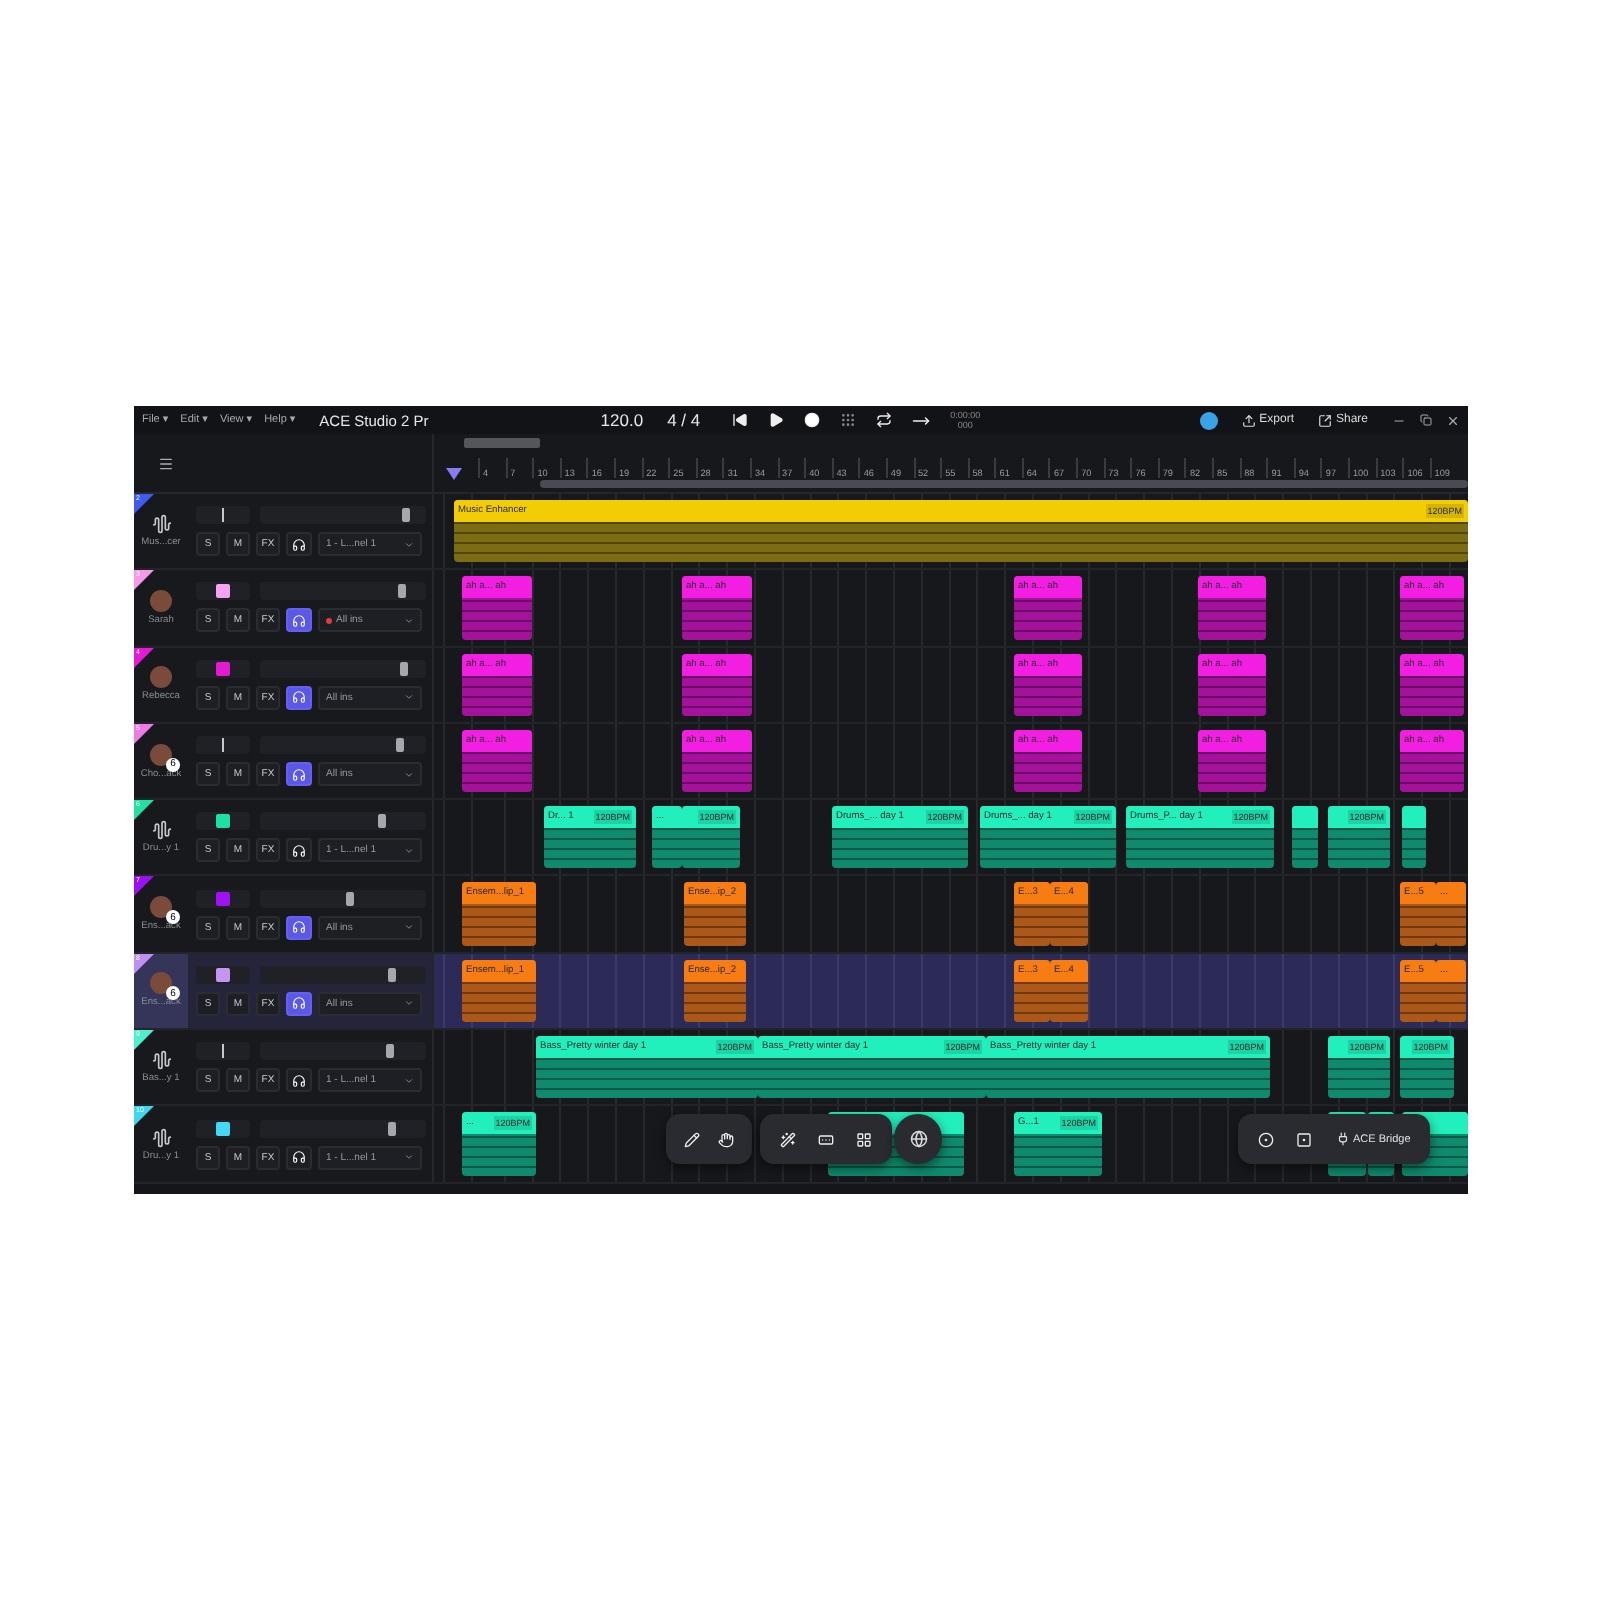 Image resolution: width=1600 pixels, height=1600 pixels. Describe the element at coordinates (726, 1139) in the screenshot. I see `hand-icon` at that location.